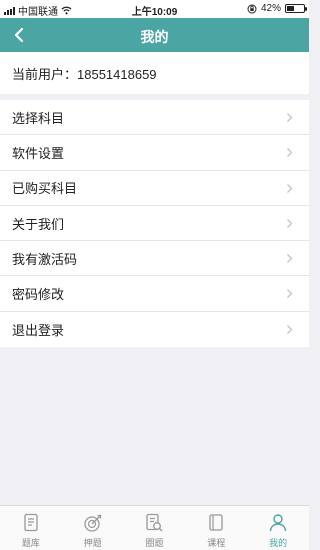  I want to click on menu-item-label: 软件设置, so click(38, 153).